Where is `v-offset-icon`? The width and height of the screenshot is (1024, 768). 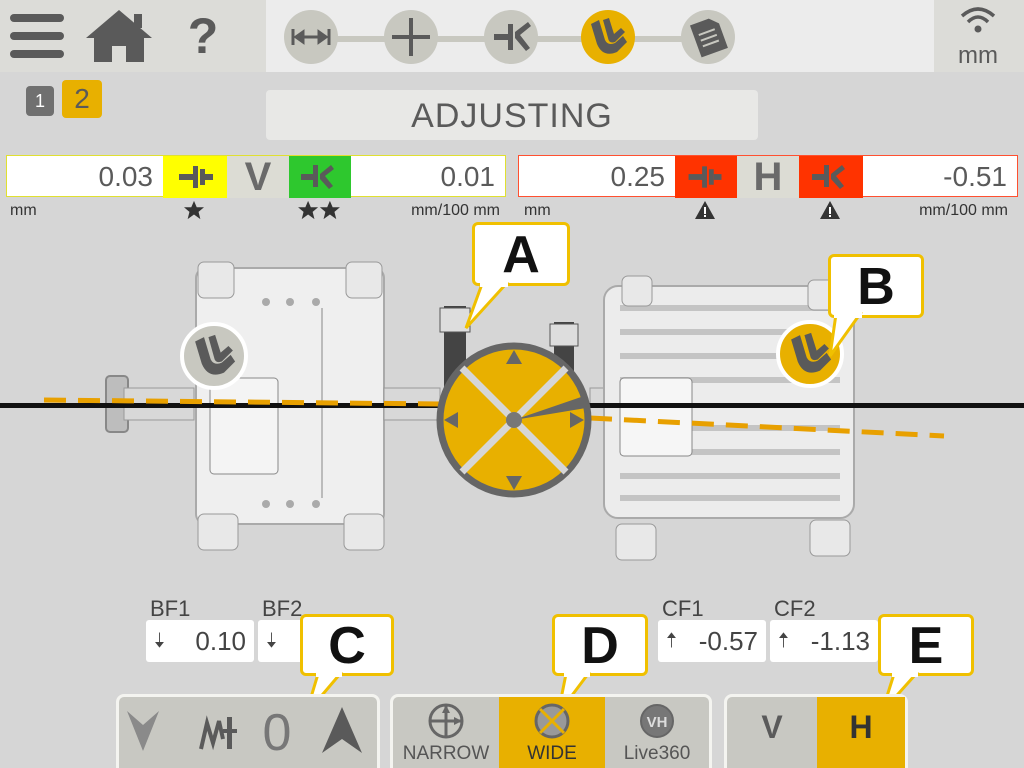 v-offset-icon is located at coordinates (195, 177).